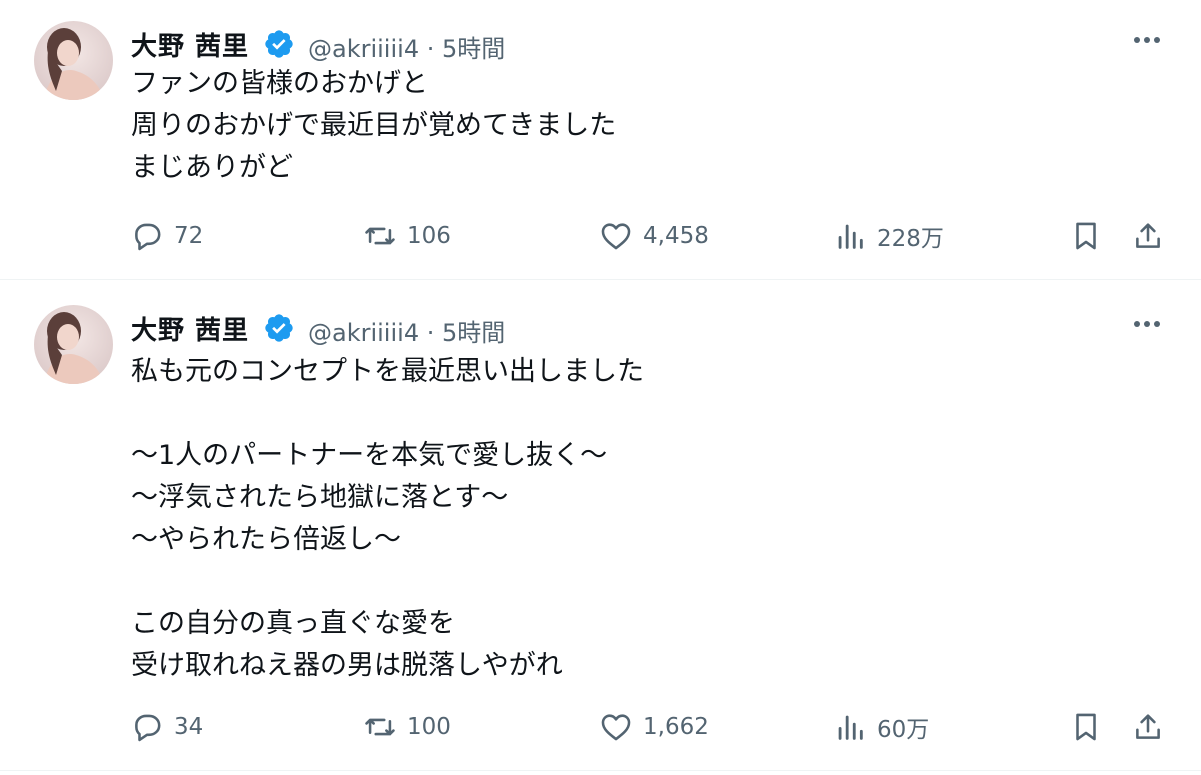 The height and width of the screenshot is (775, 1201). What do you see at coordinates (903, 730) in the screenshot?
I see `view-count: 60万` at bounding box center [903, 730].